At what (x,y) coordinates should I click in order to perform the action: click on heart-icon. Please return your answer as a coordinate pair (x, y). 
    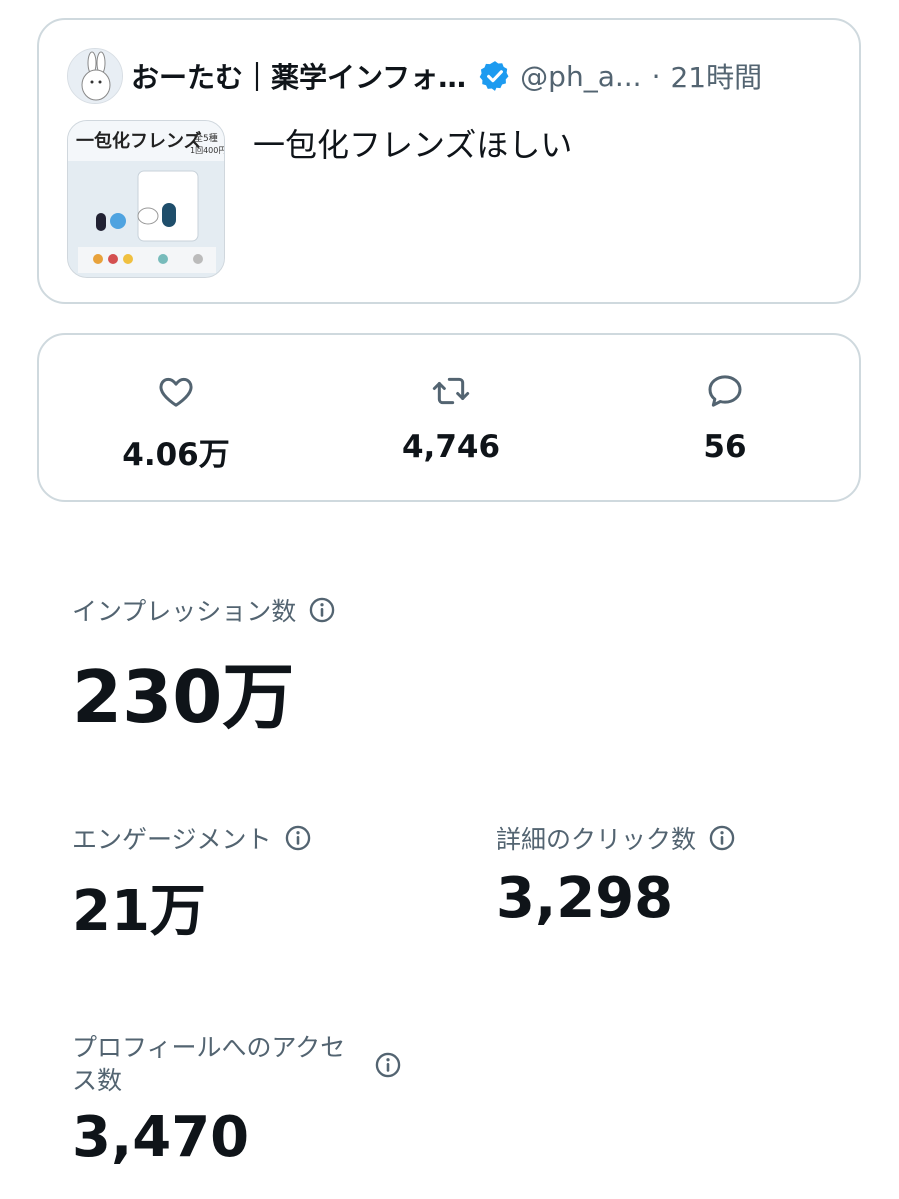
    Looking at the image, I should click on (176, 392).